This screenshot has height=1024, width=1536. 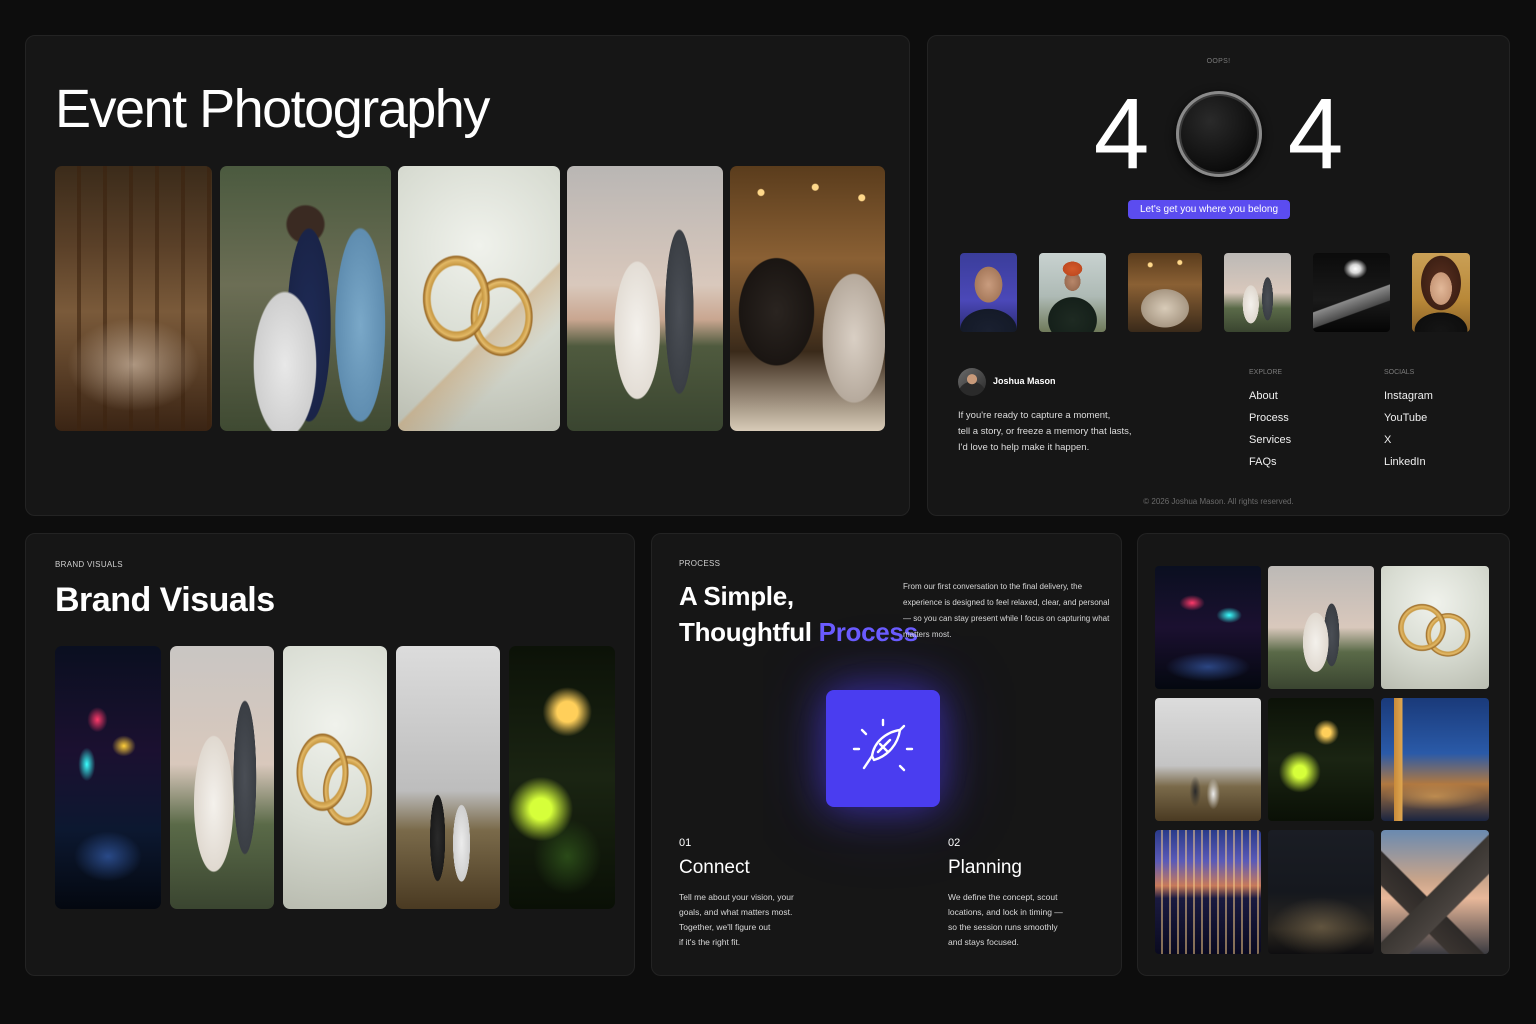 I want to click on orb-zero-icon, so click(x=1218, y=134).